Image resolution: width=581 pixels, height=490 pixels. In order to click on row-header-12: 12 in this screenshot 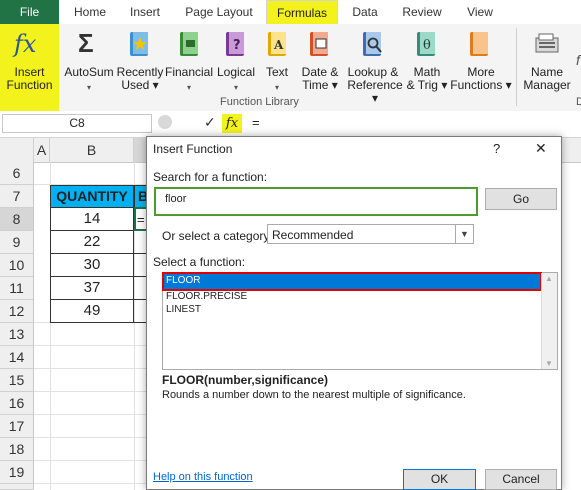, I will do `click(17, 311)`.